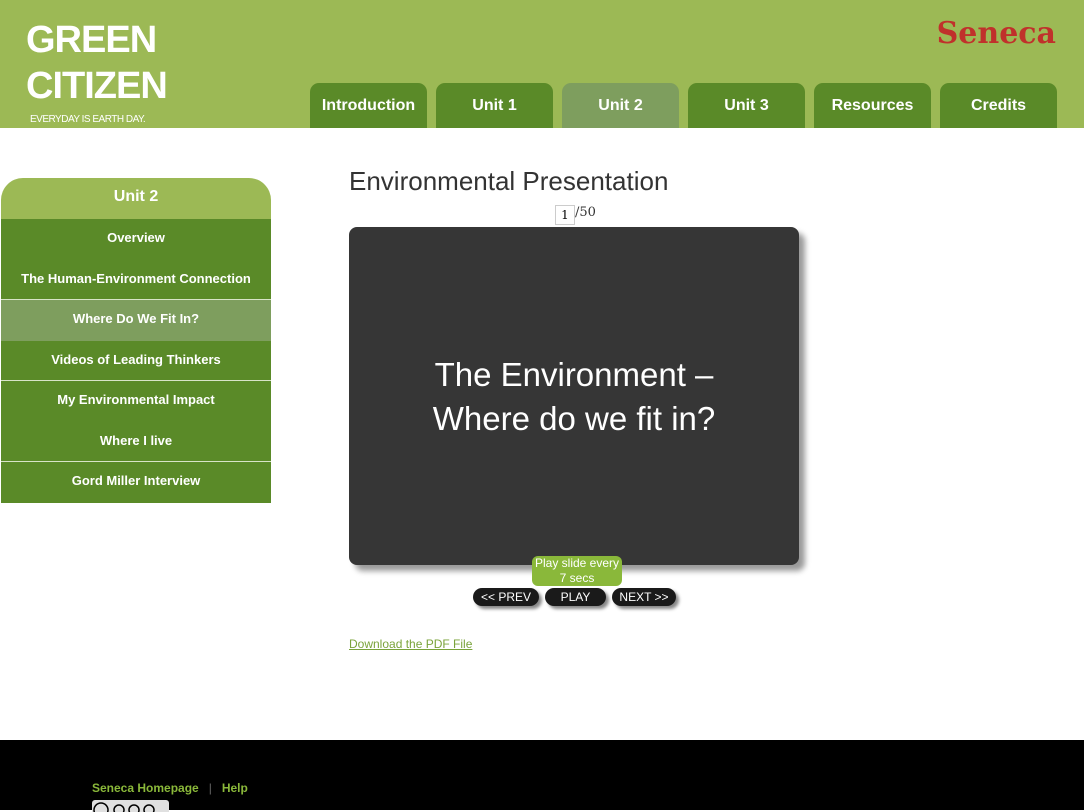 The height and width of the screenshot is (812, 1084). Describe the element at coordinates (136, 239) in the screenshot. I see `sidebar-item-overview: Overview` at that location.